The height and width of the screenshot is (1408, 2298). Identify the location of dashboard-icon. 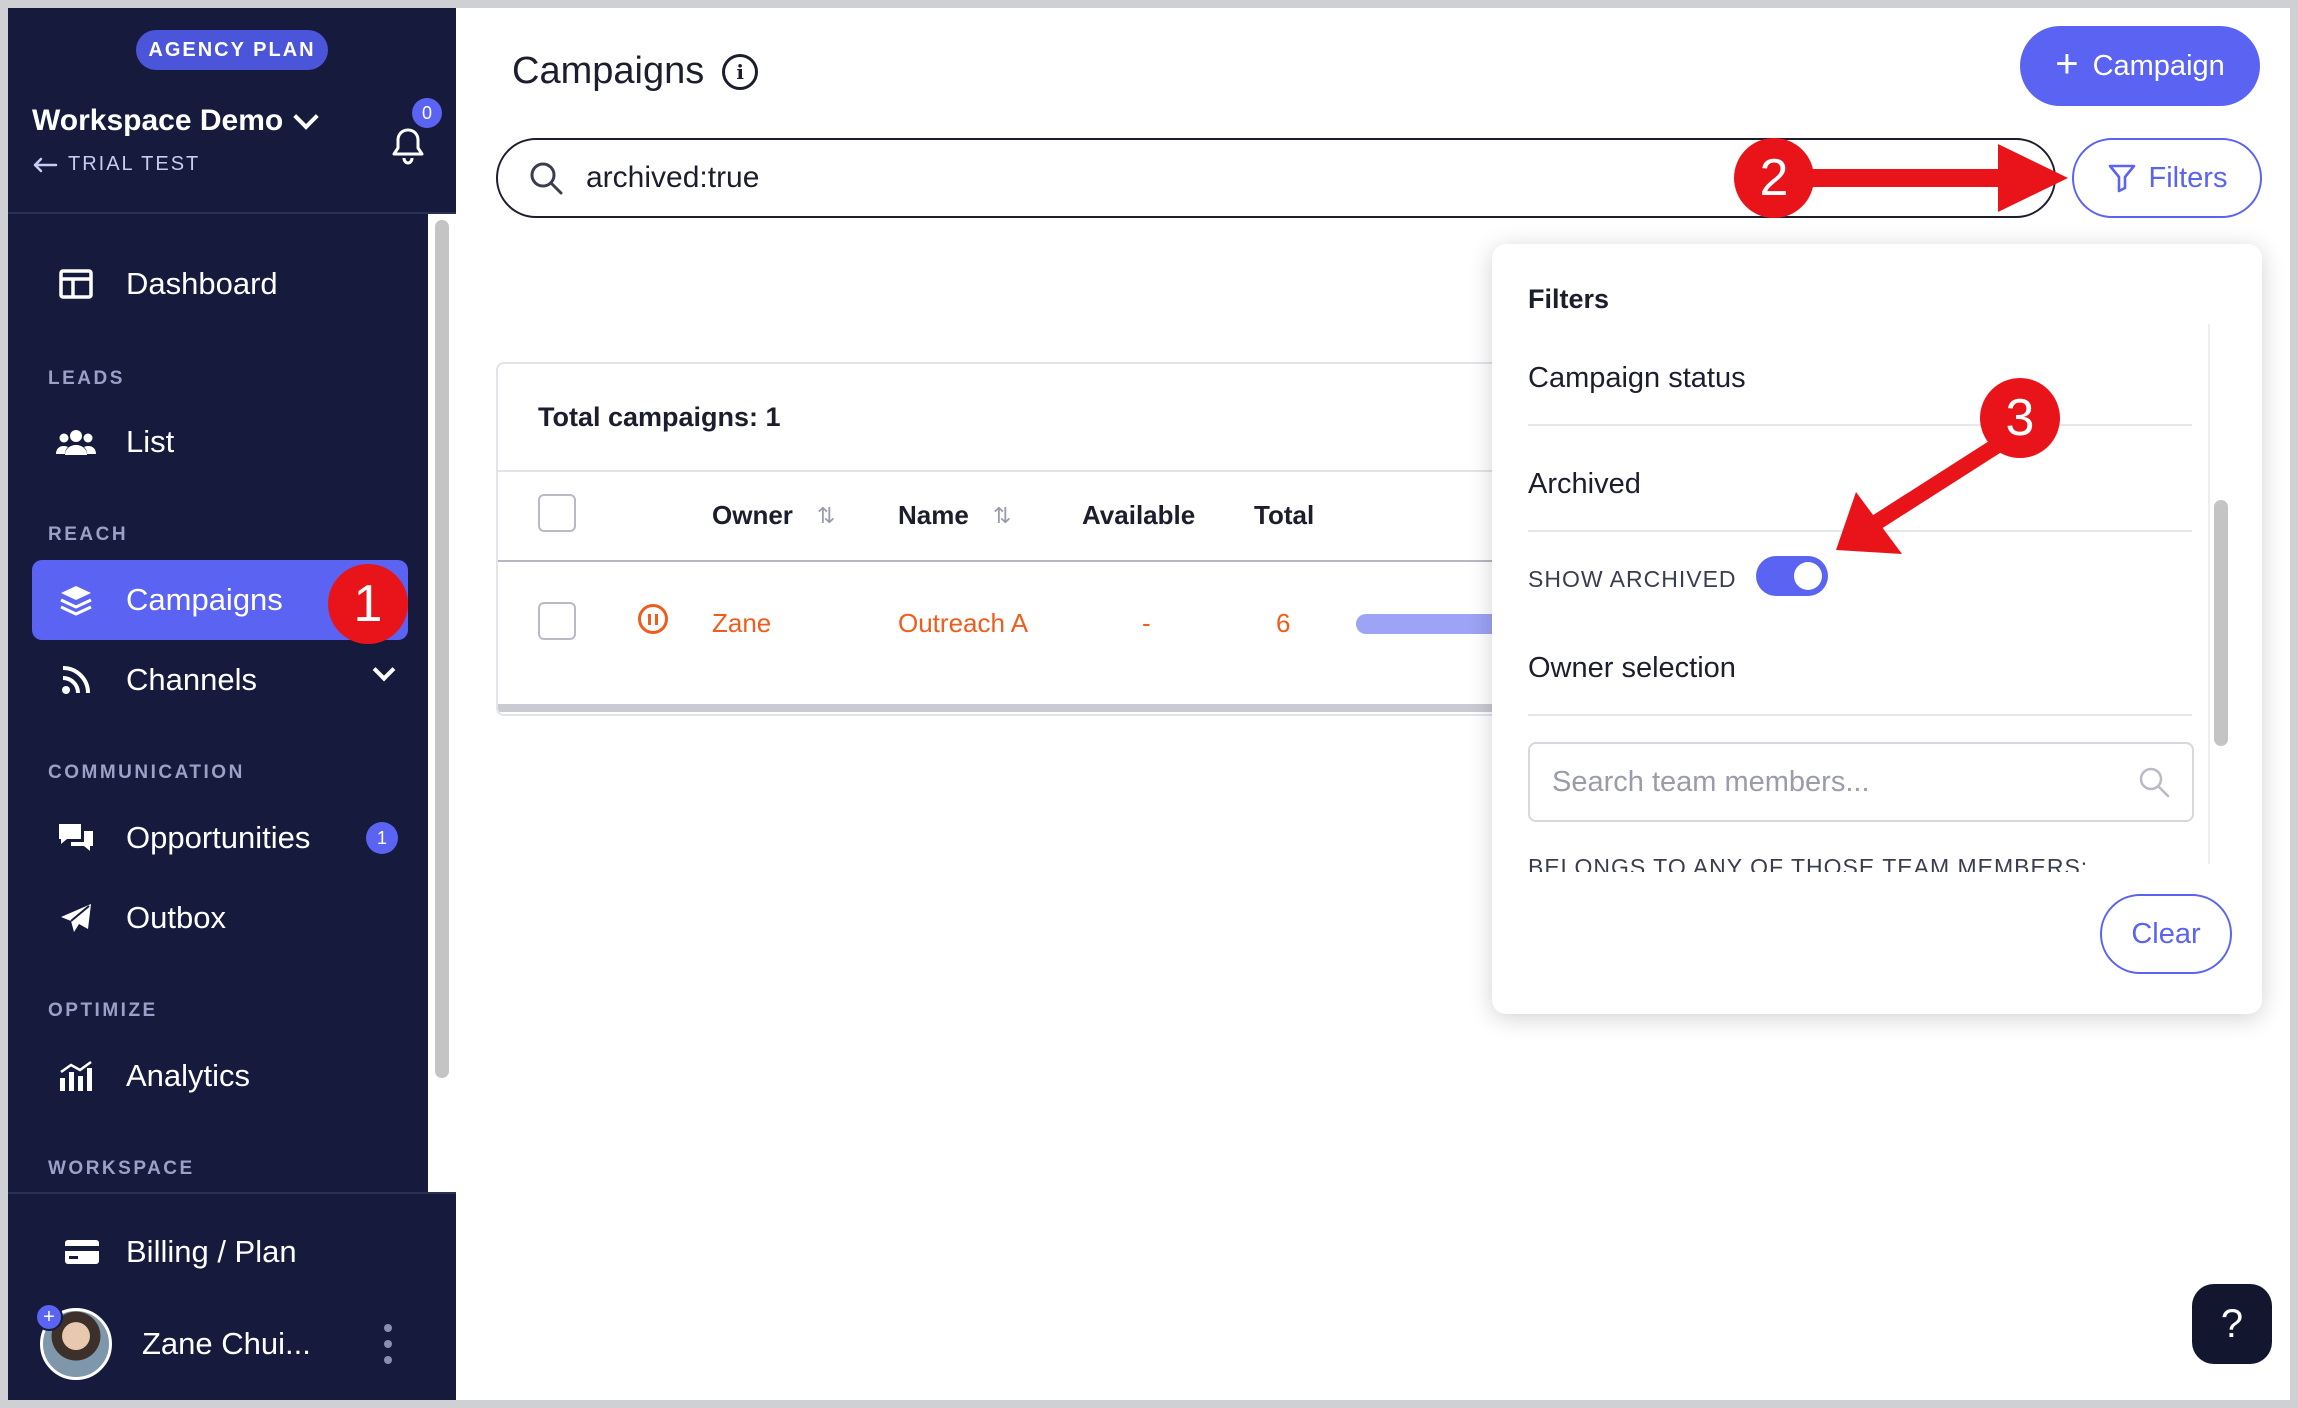
(76, 284).